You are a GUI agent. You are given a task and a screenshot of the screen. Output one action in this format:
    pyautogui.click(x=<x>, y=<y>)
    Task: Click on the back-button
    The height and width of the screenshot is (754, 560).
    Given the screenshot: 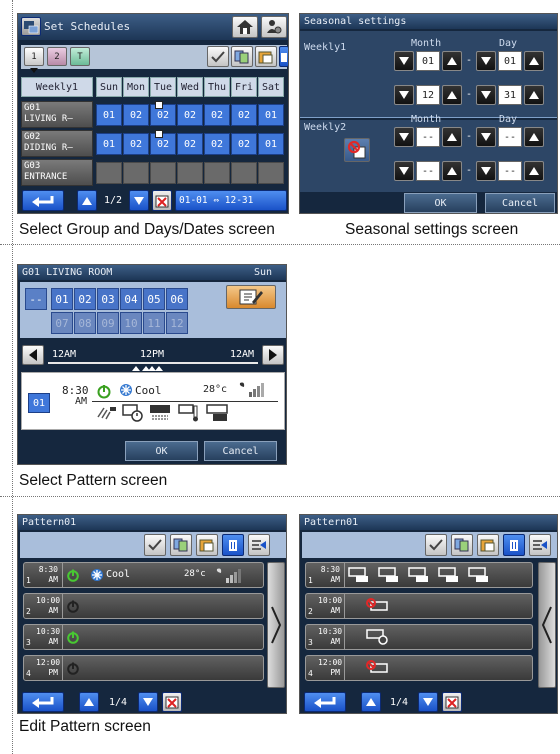 What is the action you would take?
    pyautogui.click(x=43, y=200)
    